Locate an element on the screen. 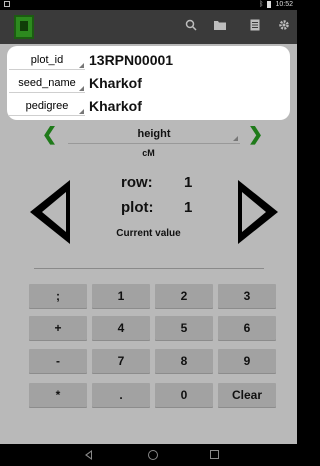 Image resolution: width=320 pixels, height=466 pixels. trait-dropdown: height is located at coordinates (154, 135).